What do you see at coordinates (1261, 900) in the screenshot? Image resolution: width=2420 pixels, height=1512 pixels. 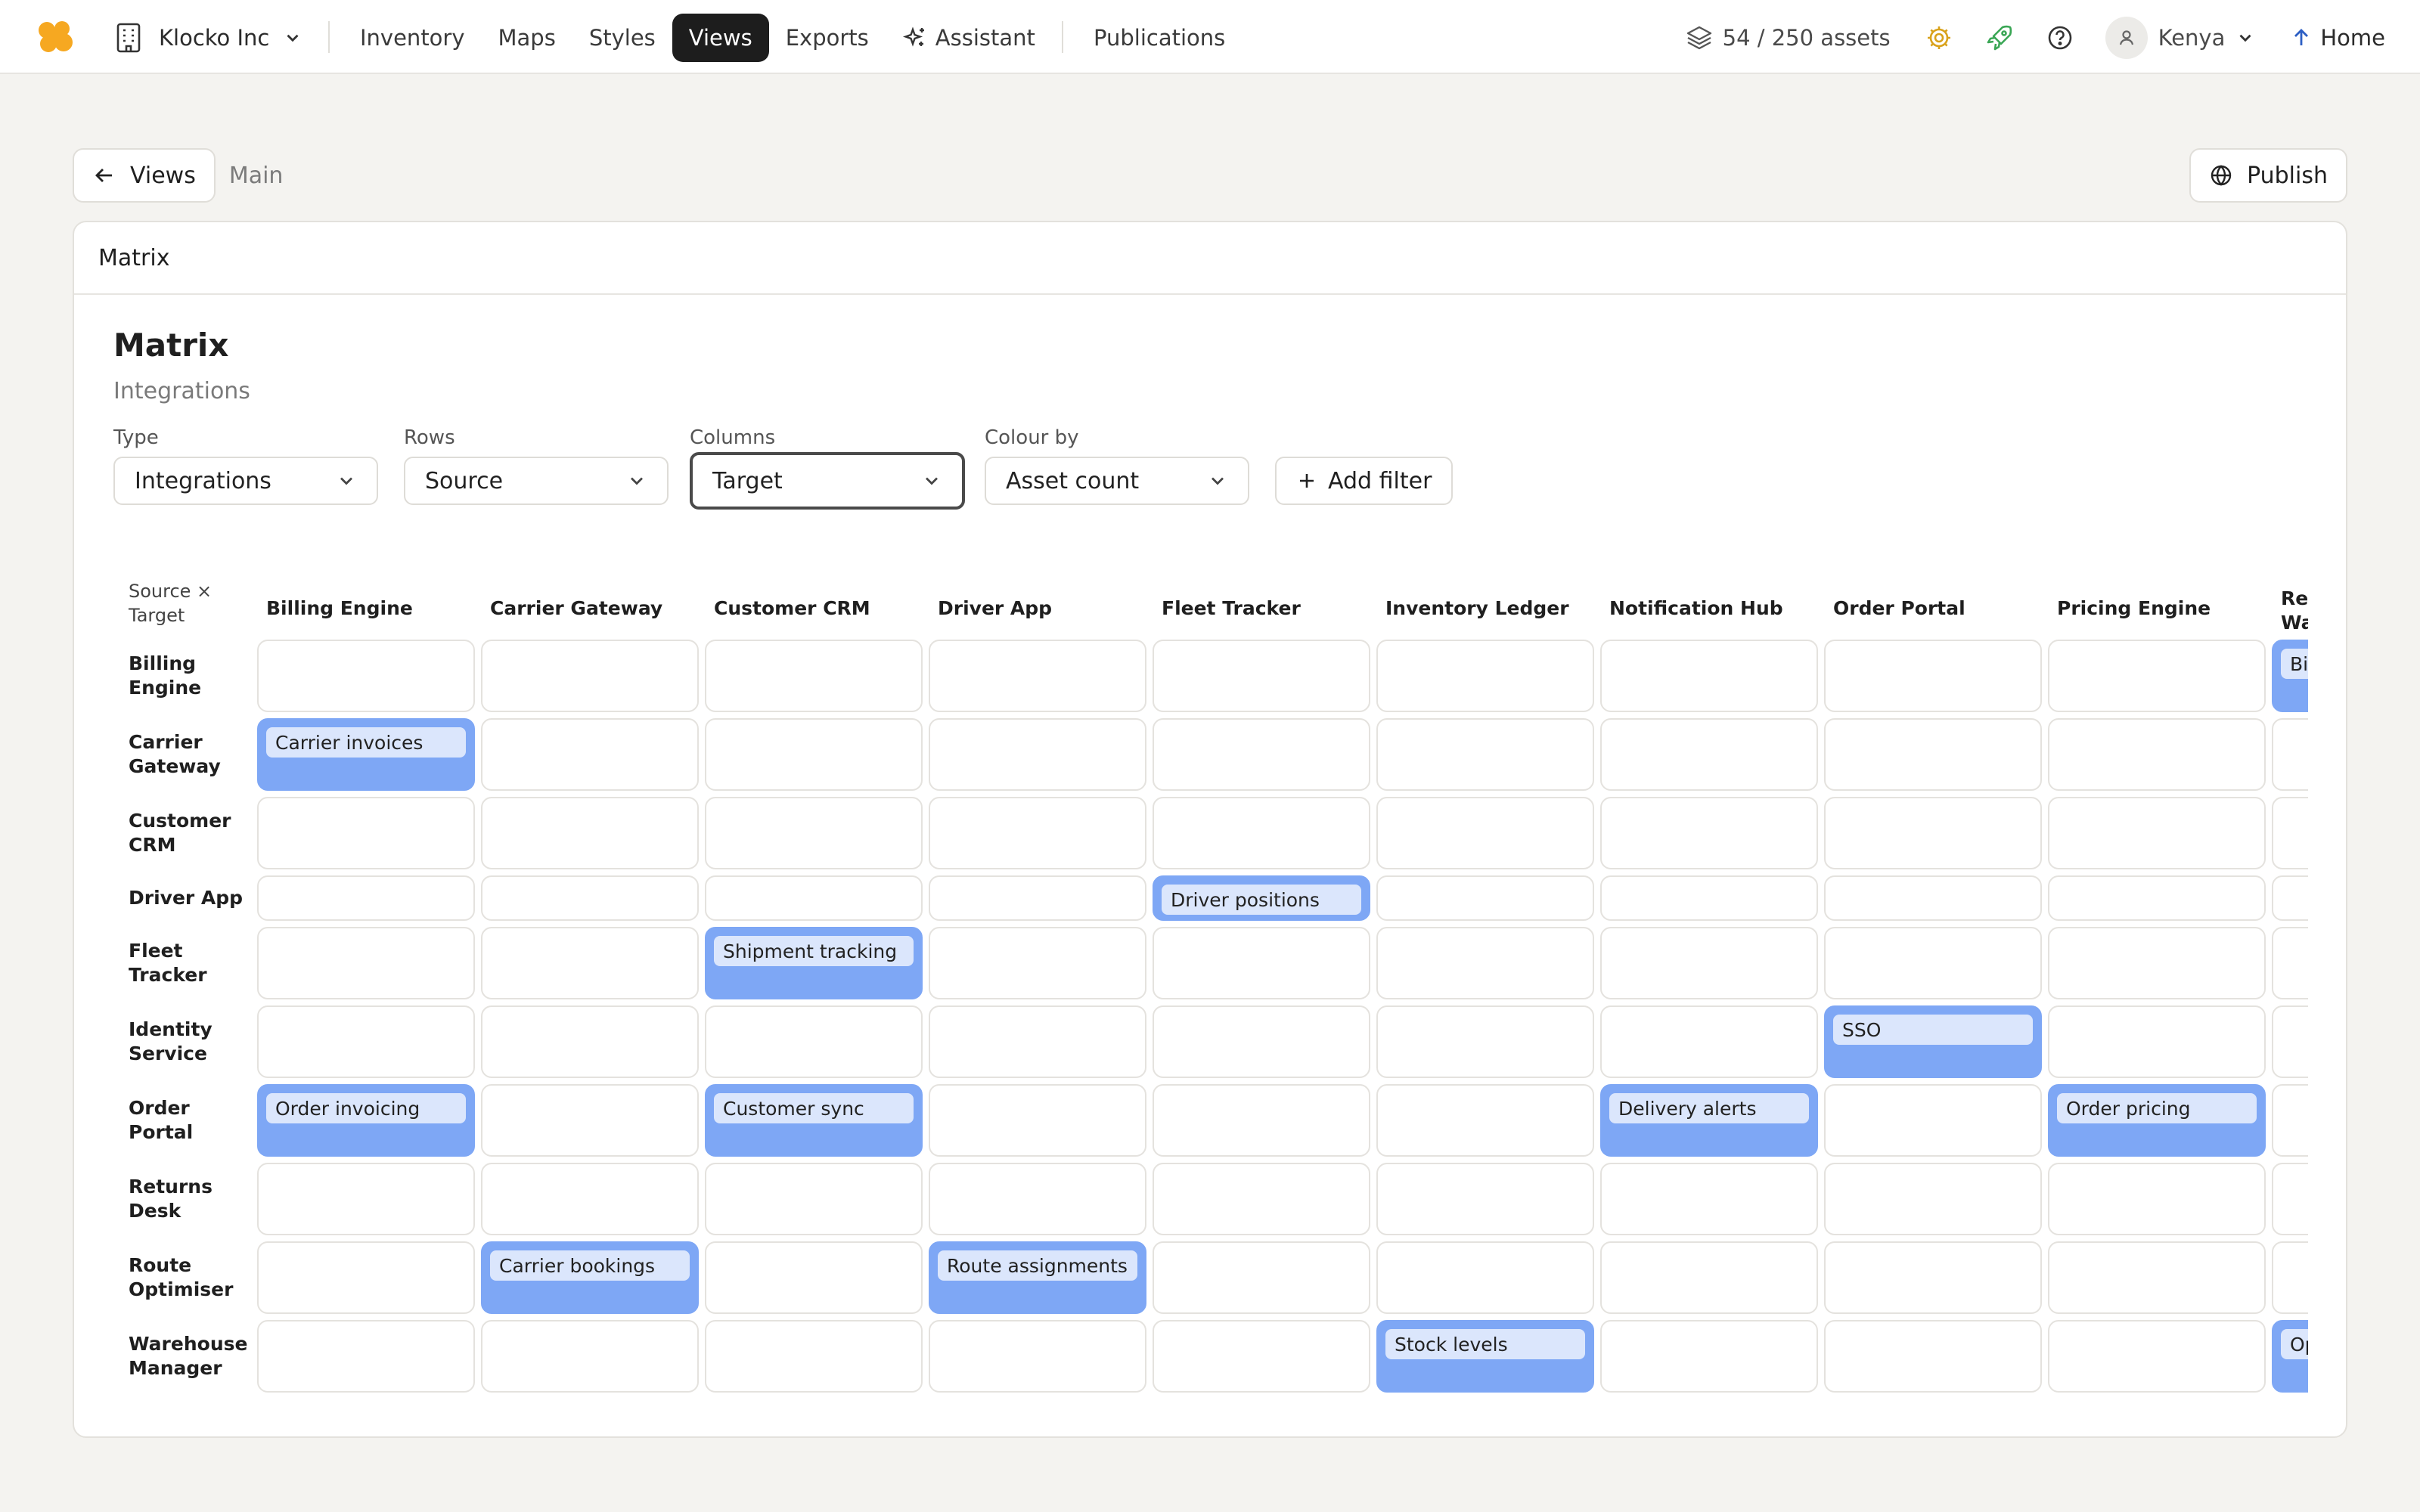 I see `integration-chip: Driver positions` at bounding box center [1261, 900].